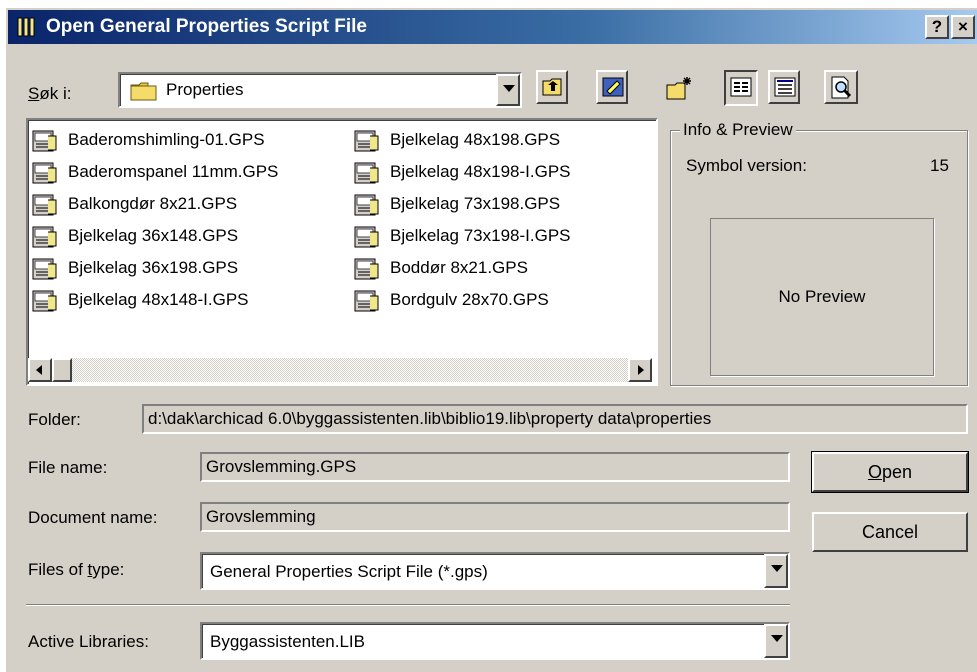  Describe the element at coordinates (459, 267) in the screenshot. I see `file-name: Boddør 8x21.GPS` at that location.